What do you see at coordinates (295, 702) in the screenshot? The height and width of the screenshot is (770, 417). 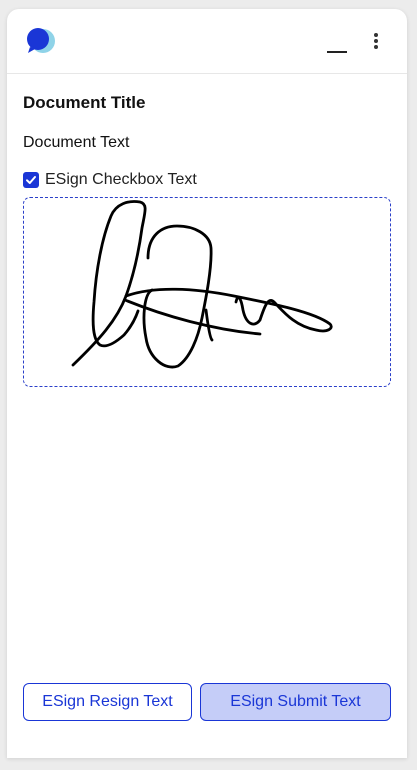 I see `submit-button: ESign Submit Text` at bounding box center [295, 702].